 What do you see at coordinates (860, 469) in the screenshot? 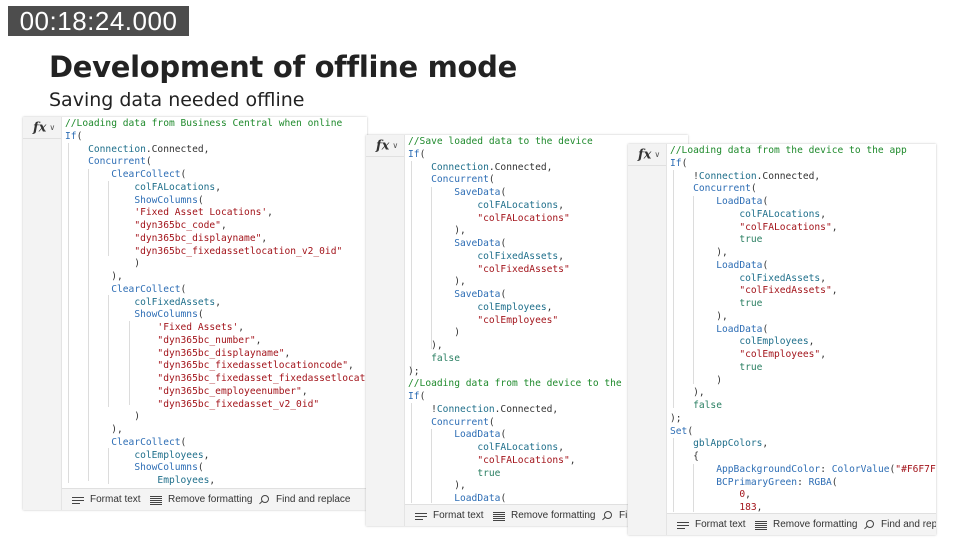
I see `code-token: ColorValue` at bounding box center [860, 469].